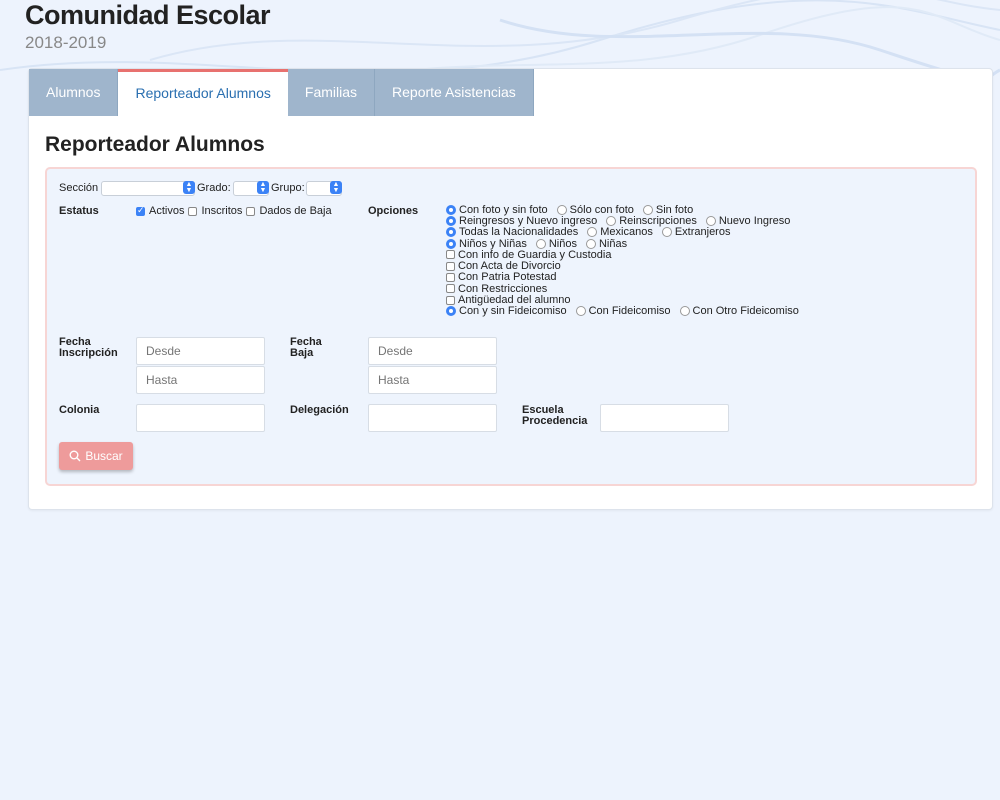  I want to click on escuela-procedencia-label: Escuela Procedencia, so click(555, 415).